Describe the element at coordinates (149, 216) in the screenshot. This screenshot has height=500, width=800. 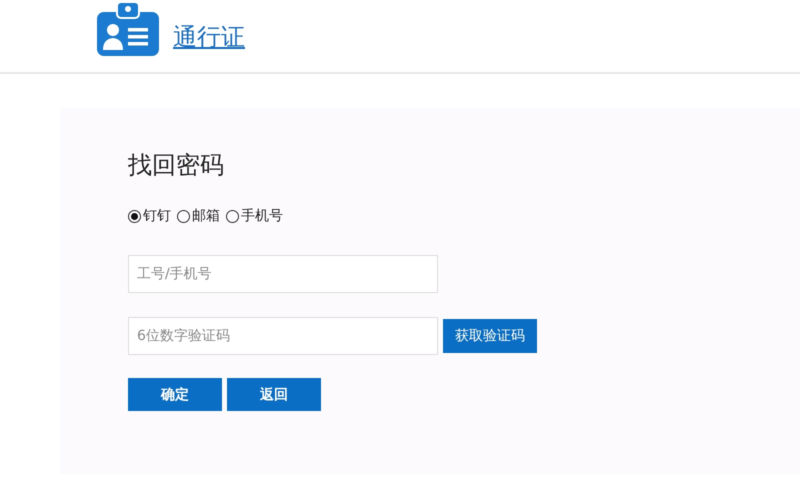
I see `method-radio: 钉钉` at that location.